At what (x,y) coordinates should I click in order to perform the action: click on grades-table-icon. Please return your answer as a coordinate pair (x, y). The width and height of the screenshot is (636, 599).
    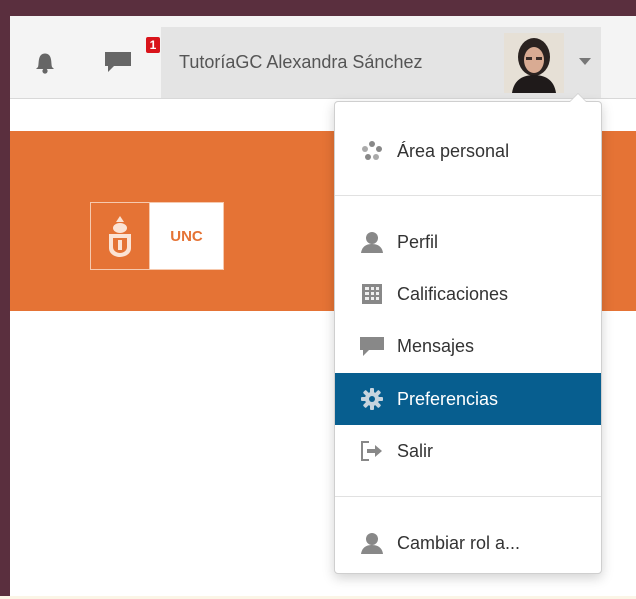
    Looking at the image, I should click on (372, 294).